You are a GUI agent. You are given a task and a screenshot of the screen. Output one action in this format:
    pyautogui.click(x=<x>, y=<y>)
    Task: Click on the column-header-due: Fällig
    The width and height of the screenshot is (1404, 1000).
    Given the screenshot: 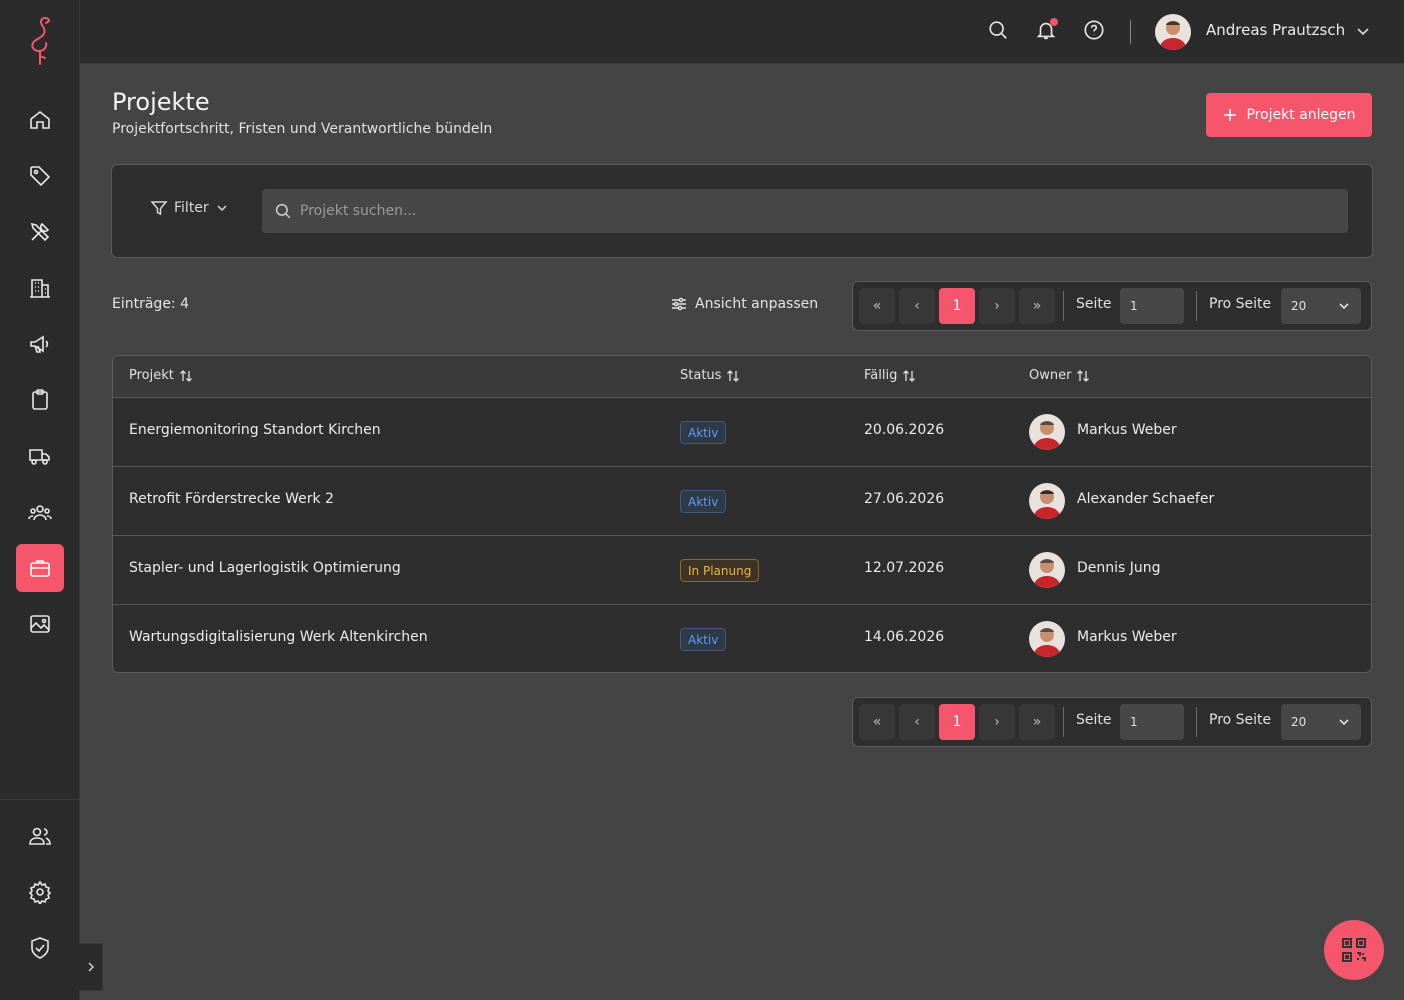 What is the action you would take?
    pyautogui.click(x=890, y=375)
    